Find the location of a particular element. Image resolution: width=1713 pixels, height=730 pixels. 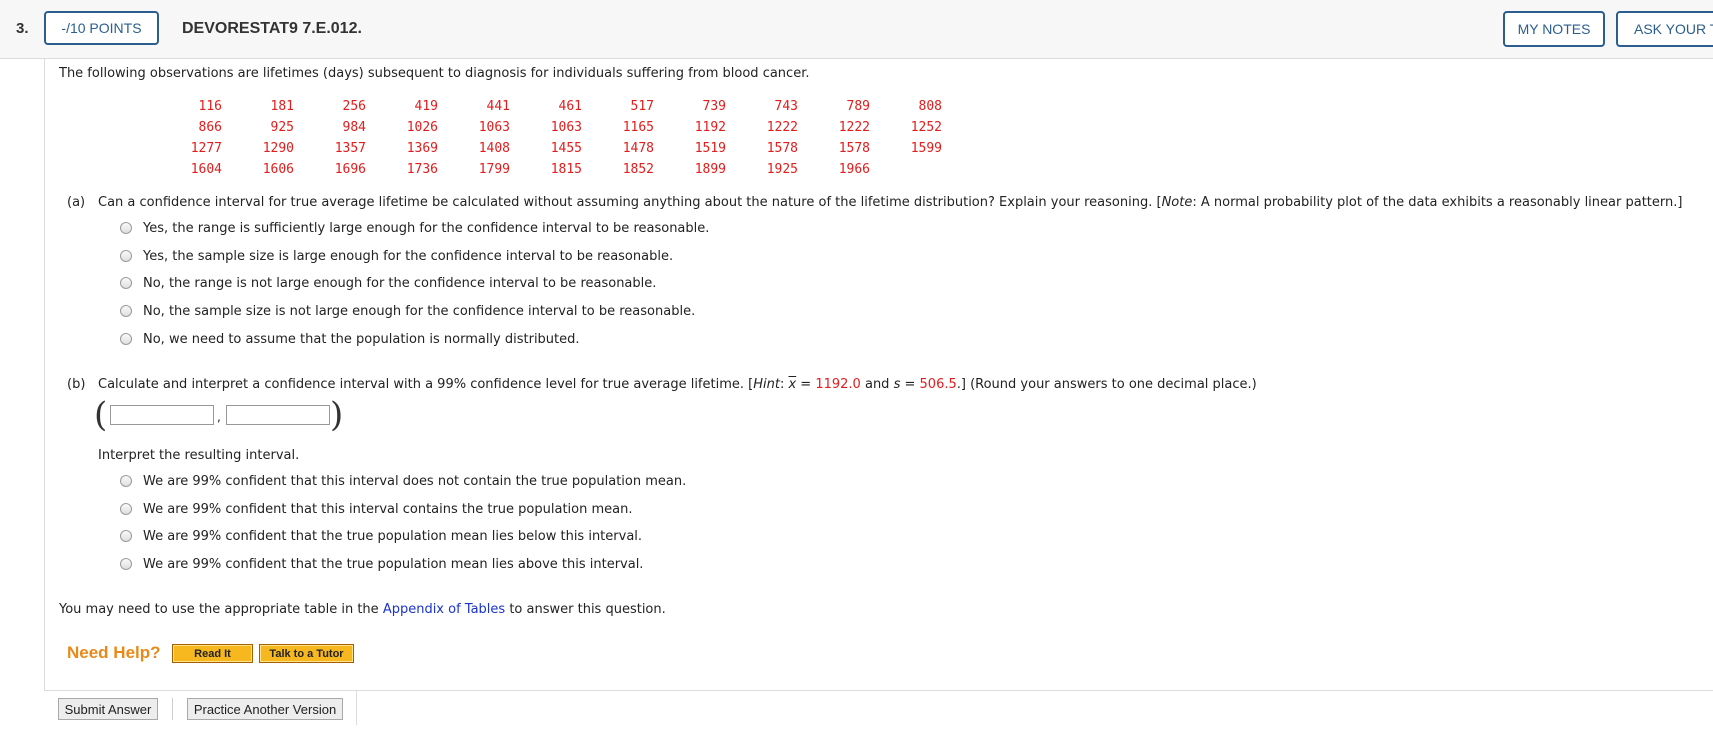

data-cell: 1899 is located at coordinates (710, 169).